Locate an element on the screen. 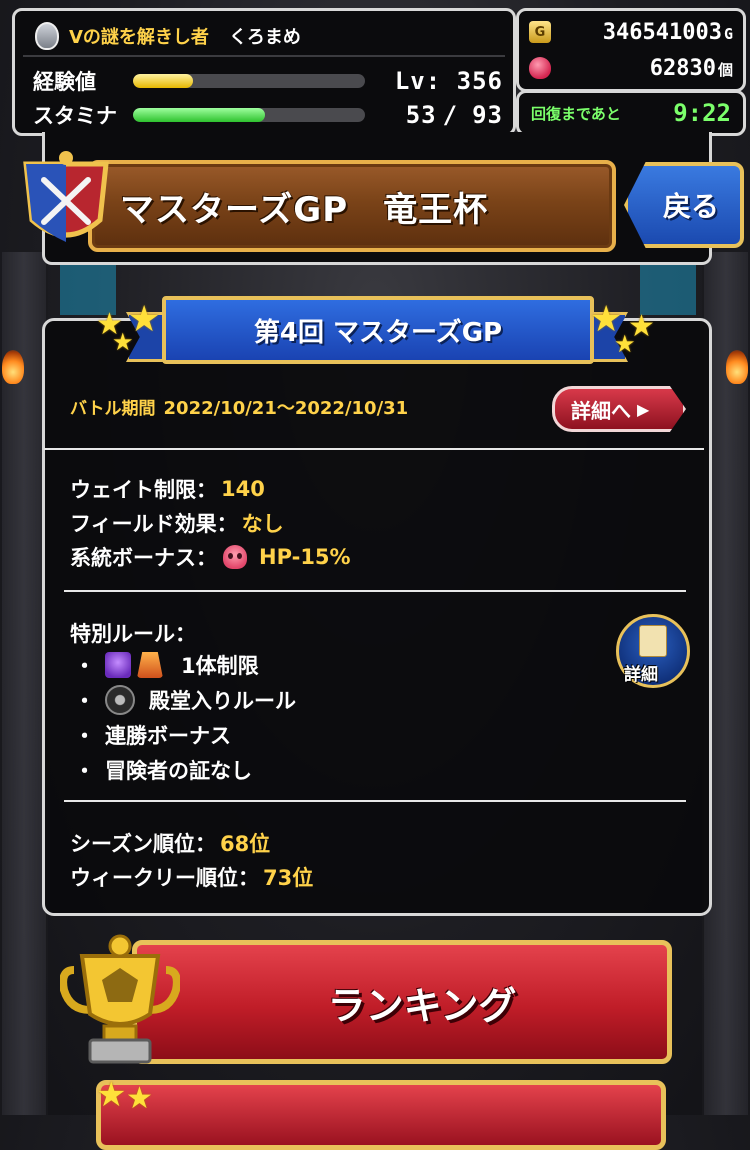 Image resolution: width=750 pixels, height=1150 pixels. bonus-value: HP-15% is located at coordinates (305, 557).